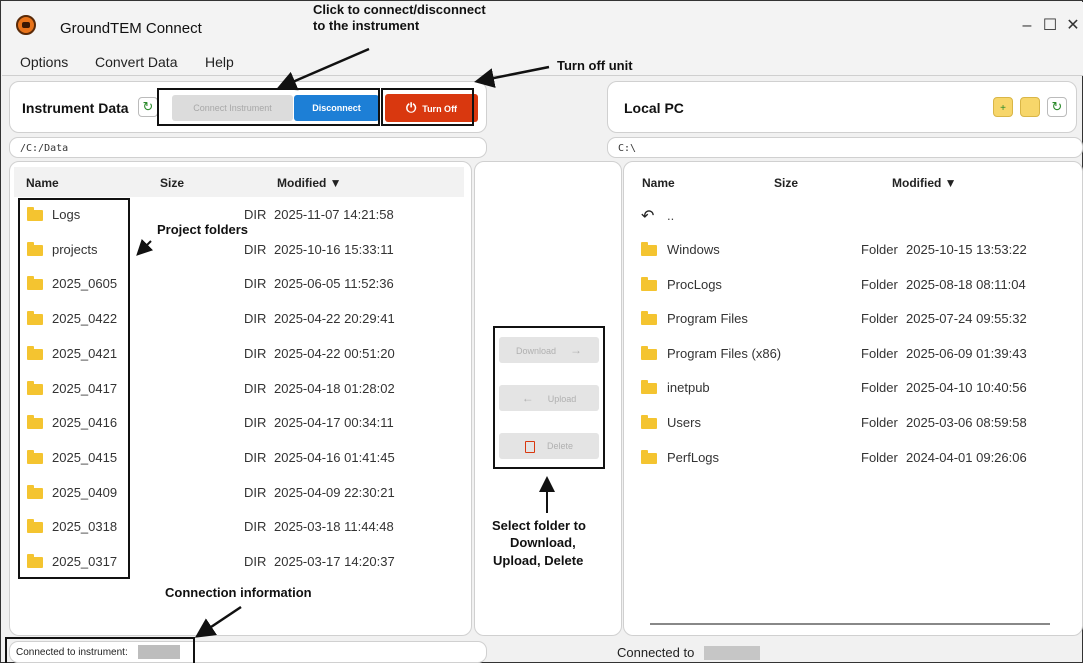 This screenshot has width=1083, height=663. I want to click on arrow-connect, so click(323, 69).